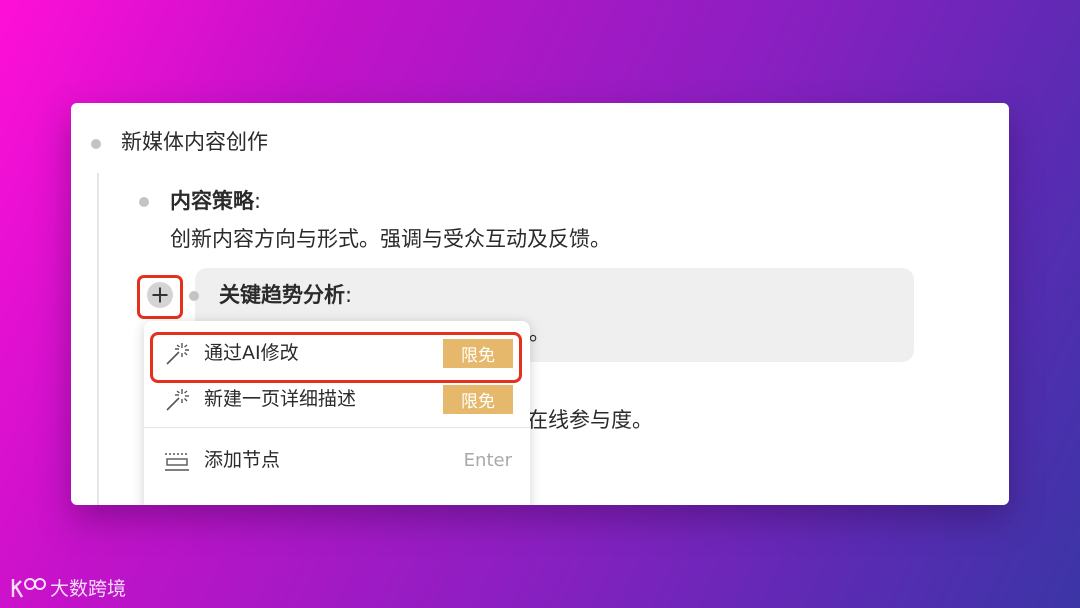 The width and height of the screenshot is (1080, 608). I want to click on content-strategy-body: 创新内容方向与形式。强调与受众互动及反馈。, so click(390, 239).